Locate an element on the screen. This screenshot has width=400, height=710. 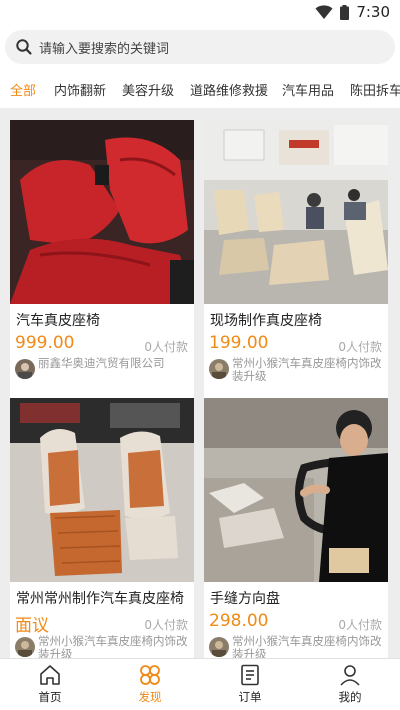
wifi-icon is located at coordinates (324, 12).